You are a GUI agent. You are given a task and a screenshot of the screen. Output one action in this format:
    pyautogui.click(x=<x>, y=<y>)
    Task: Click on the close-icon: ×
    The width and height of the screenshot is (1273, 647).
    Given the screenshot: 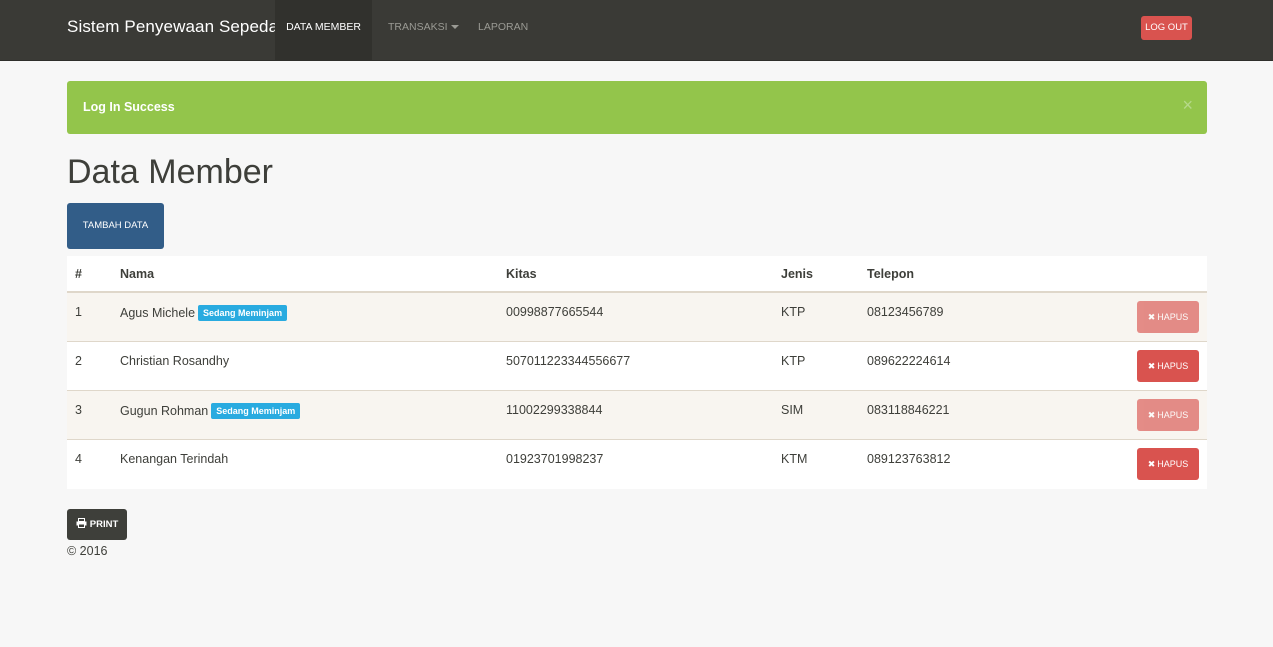 What is the action you would take?
    pyautogui.click(x=1187, y=105)
    